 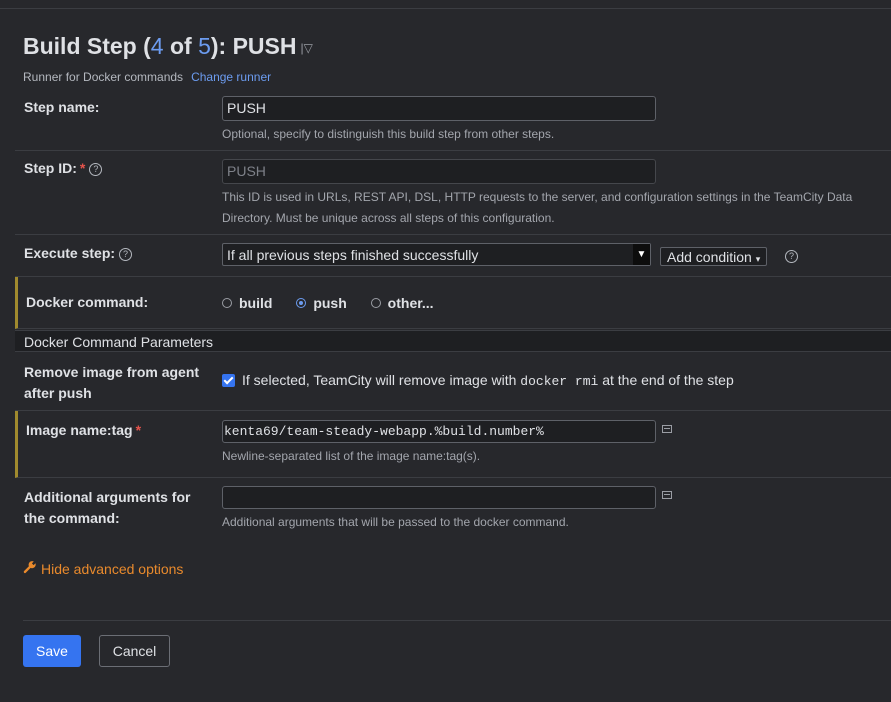 What do you see at coordinates (445, 4) in the screenshot?
I see `top-divider` at bounding box center [445, 4].